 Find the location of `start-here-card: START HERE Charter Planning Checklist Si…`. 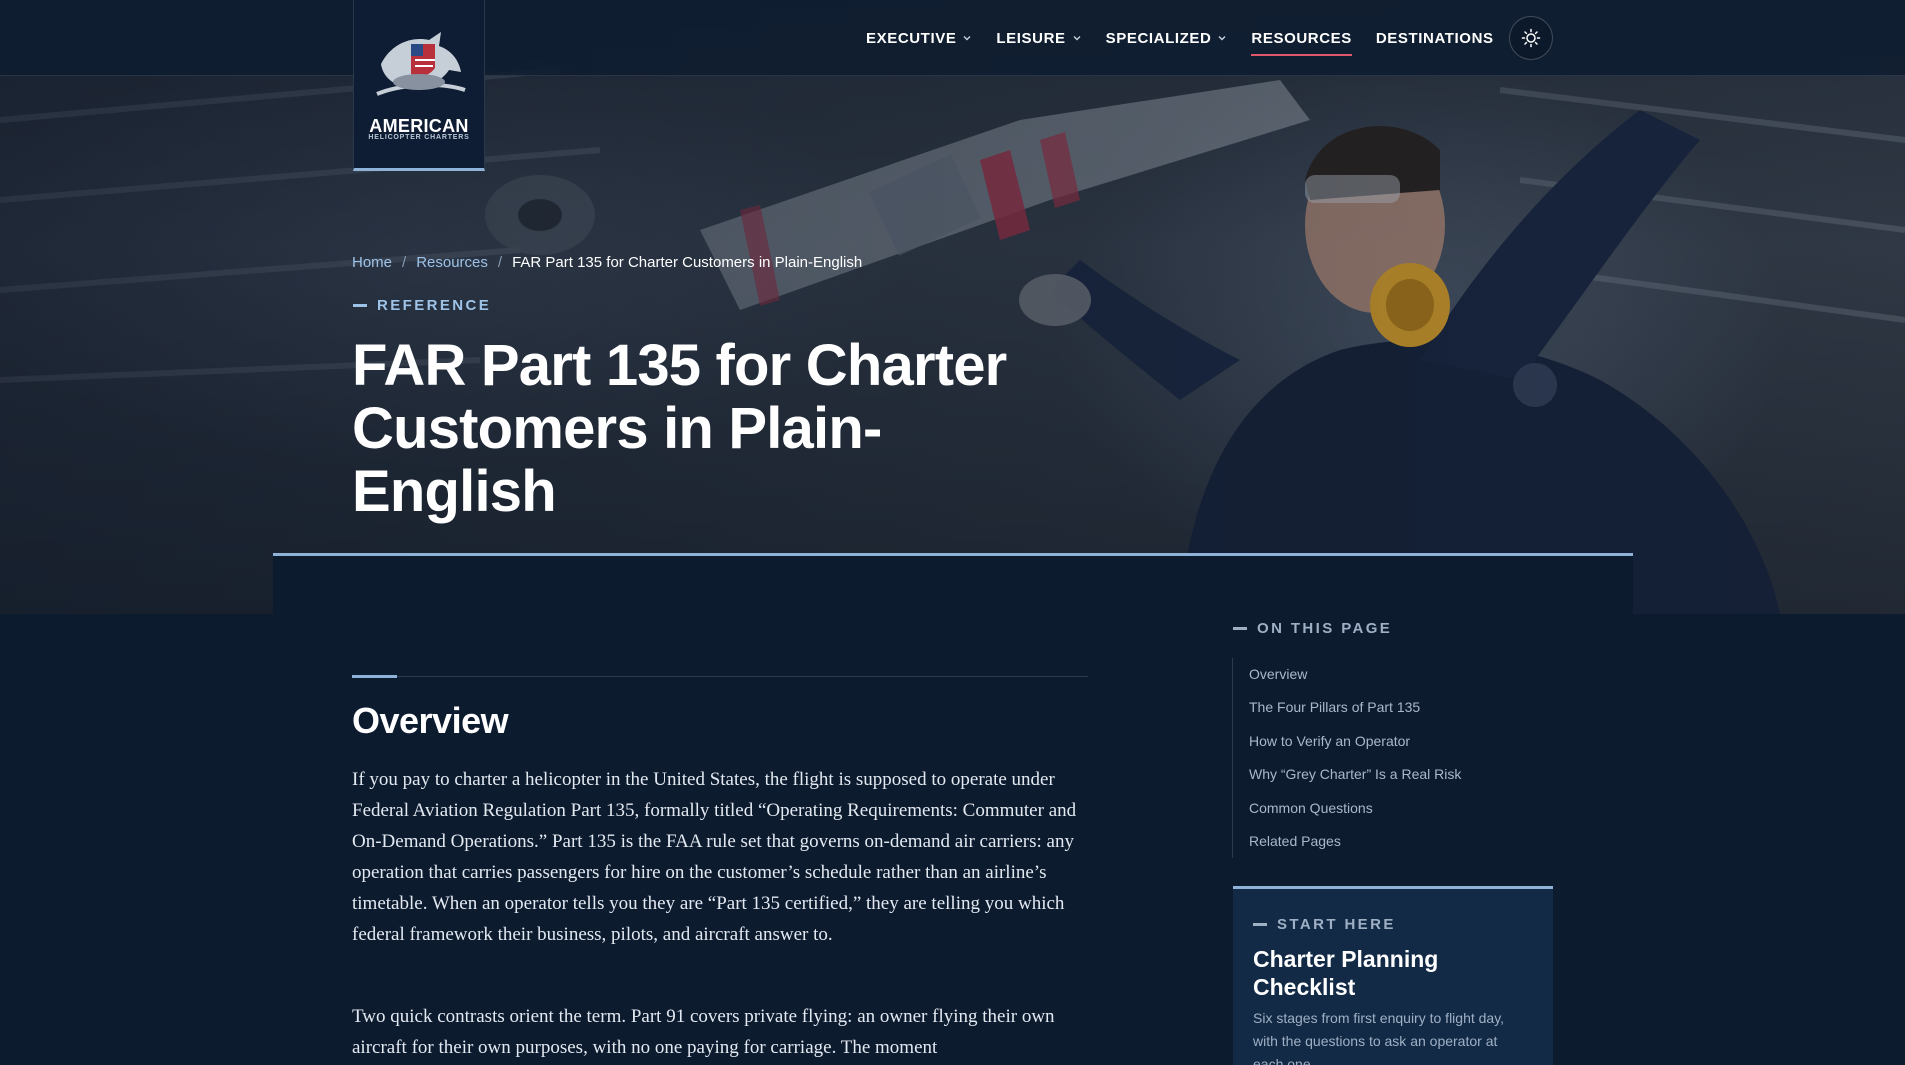

start-here-card: START HERE Charter Planning Checklist Si… is located at coordinates (1393, 975).